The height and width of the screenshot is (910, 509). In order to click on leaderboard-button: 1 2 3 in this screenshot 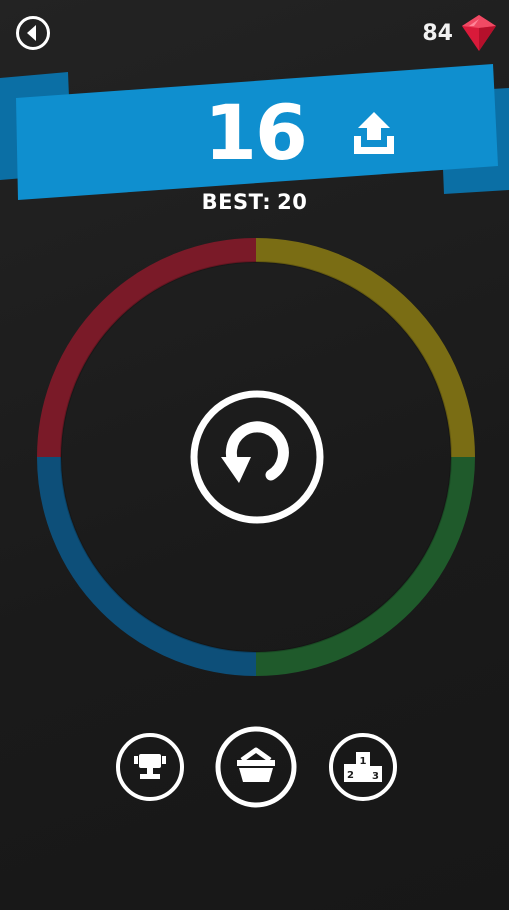, I will do `click(363, 767)`.